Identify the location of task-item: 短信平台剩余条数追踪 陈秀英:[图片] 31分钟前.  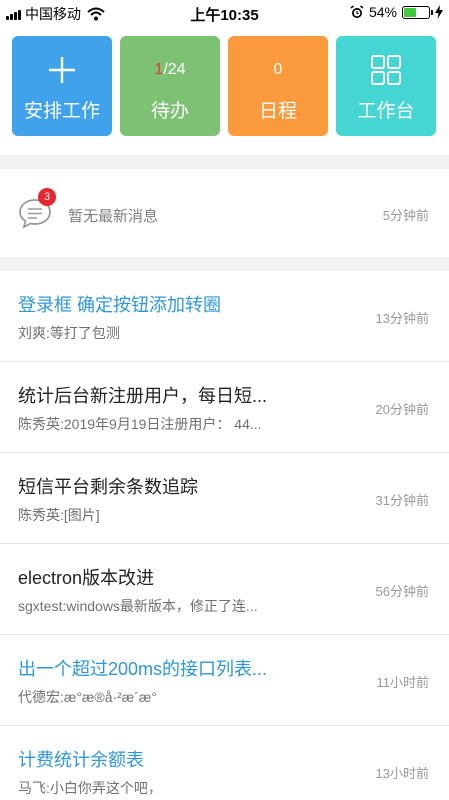
(224, 498).